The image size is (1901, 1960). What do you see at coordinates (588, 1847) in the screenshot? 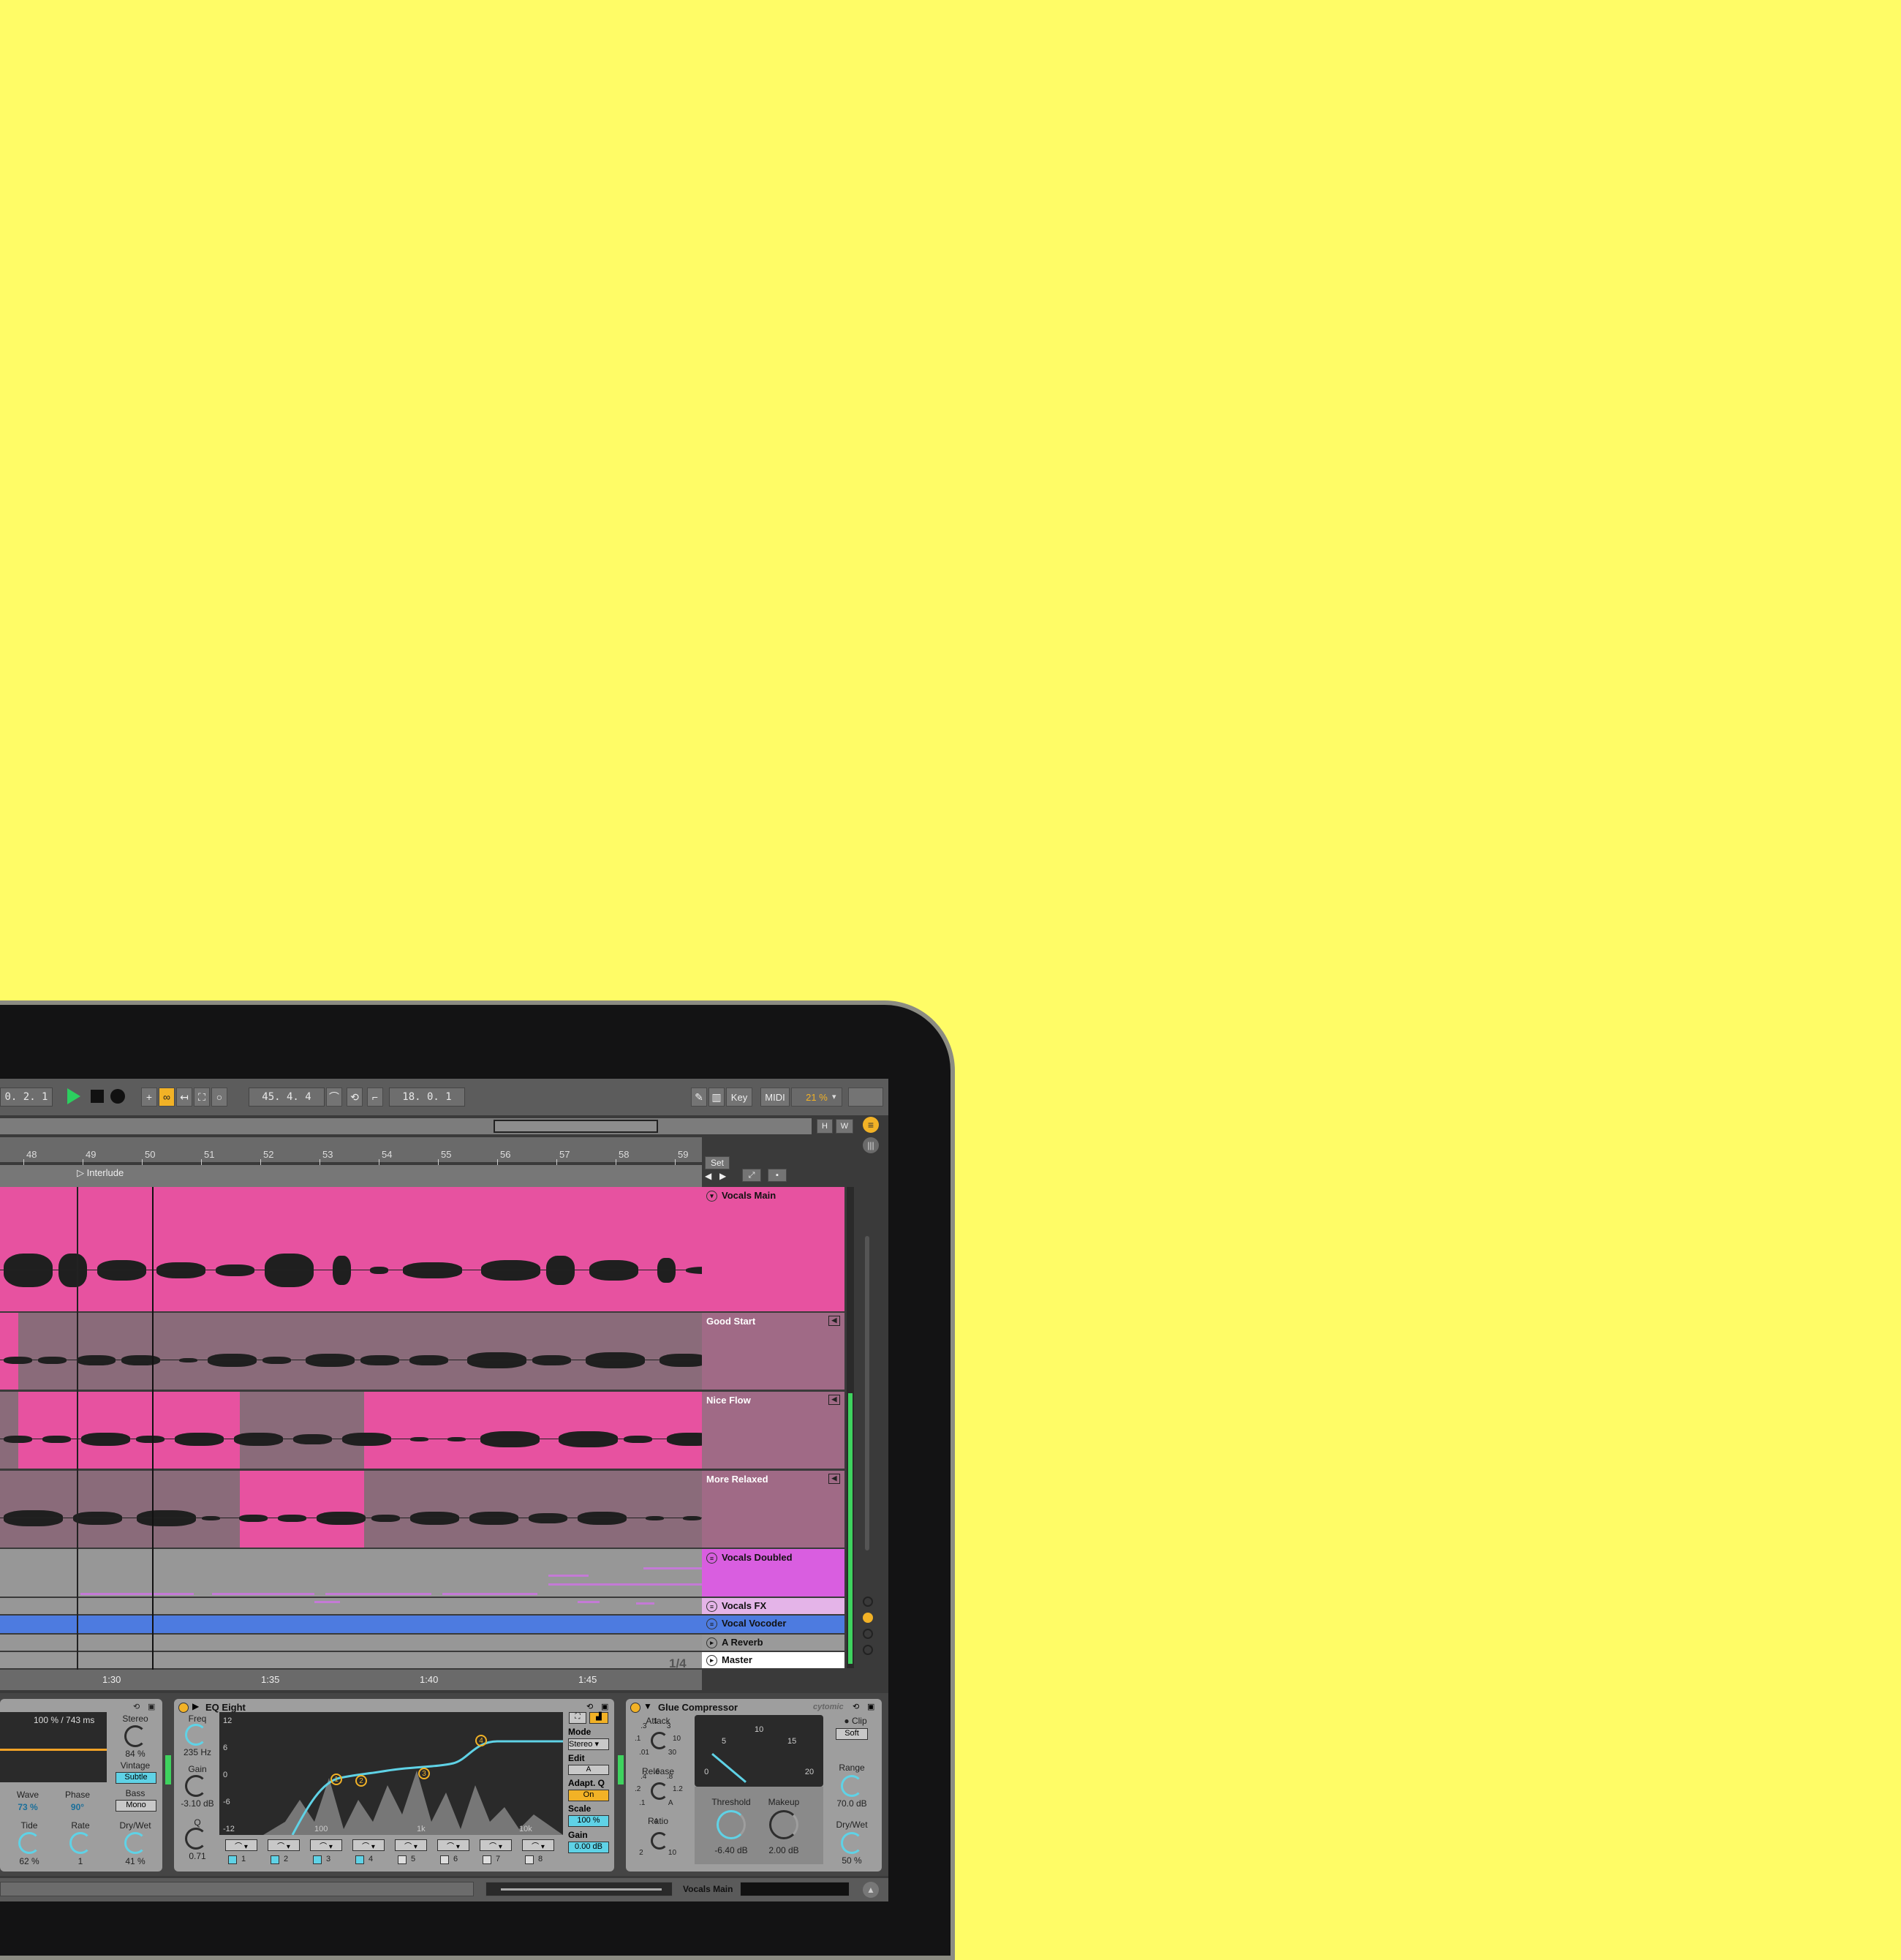
I see `output-gain-field: 0.00 dB` at bounding box center [588, 1847].